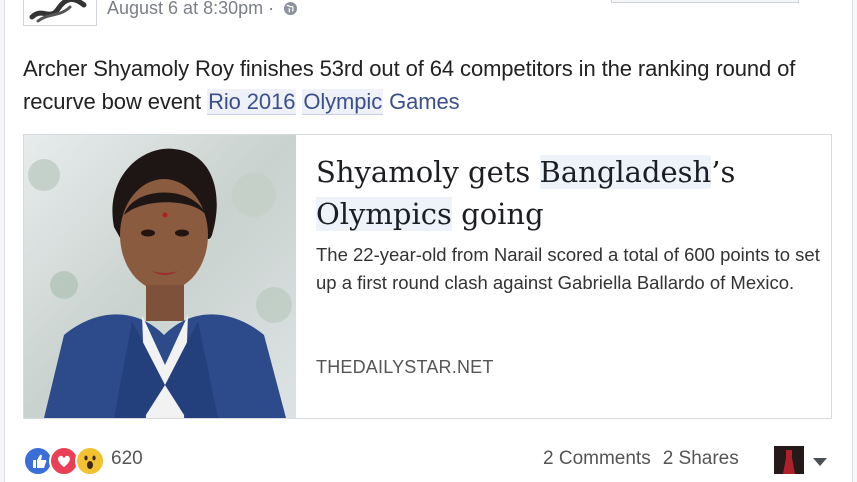 This screenshot has width=857, height=482. I want to click on engagement-stats: 2 Comments 2 Shares, so click(641, 459).